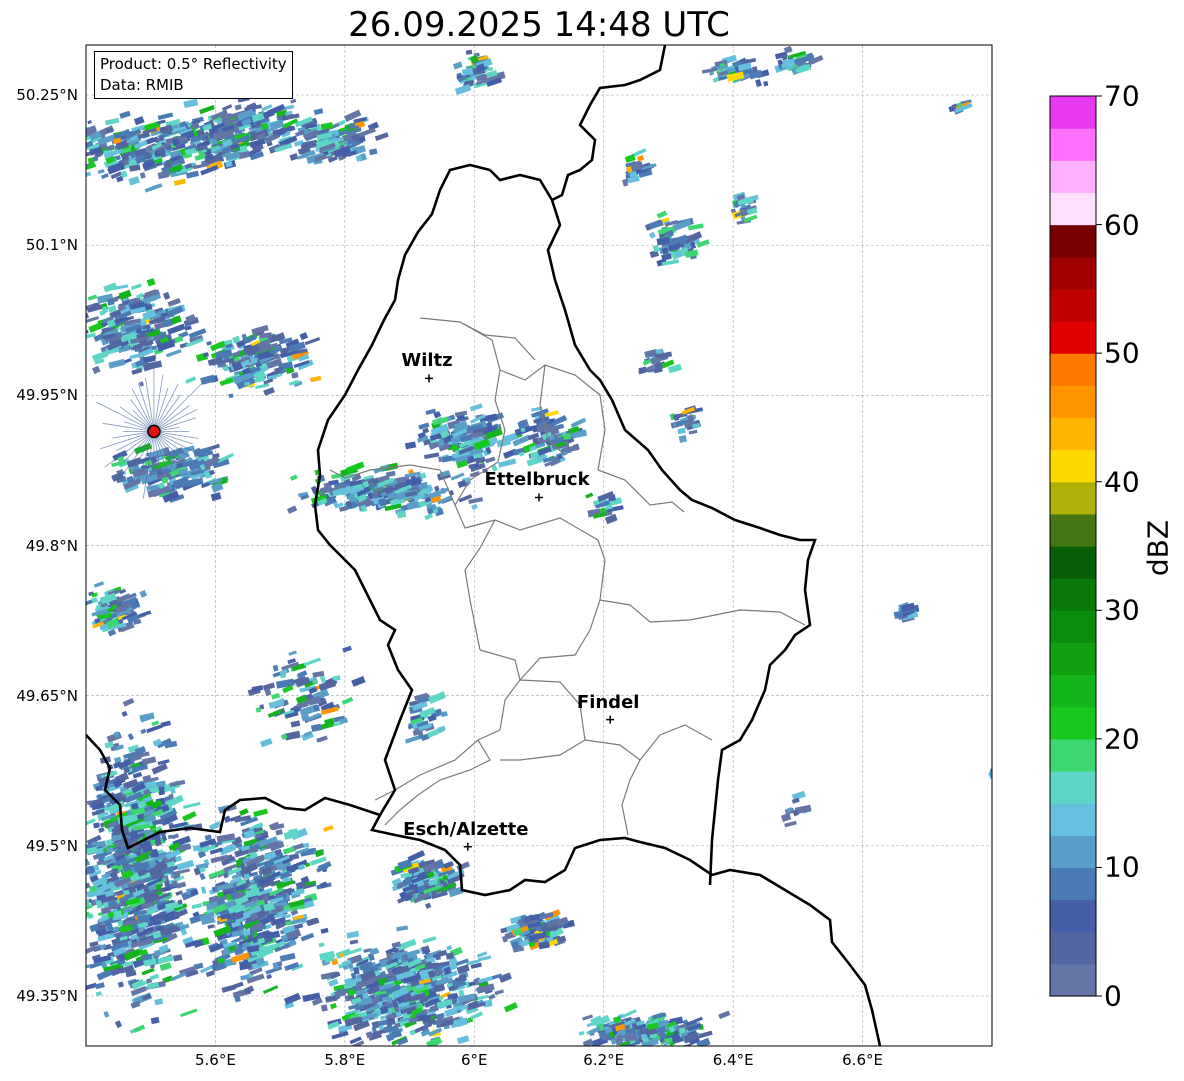 Image resolution: width=1184 pixels, height=1081 pixels. What do you see at coordinates (608, 702) in the screenshot?
I see `city-label: Findel` at bounding box center [608, 702].